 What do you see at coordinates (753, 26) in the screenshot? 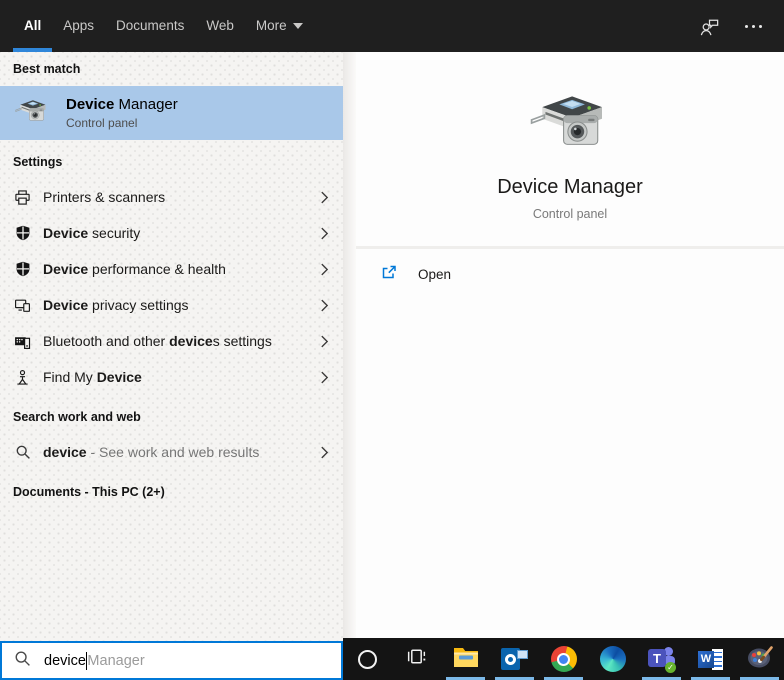
I see `more-options-icon` at bounding box center [753, 26].